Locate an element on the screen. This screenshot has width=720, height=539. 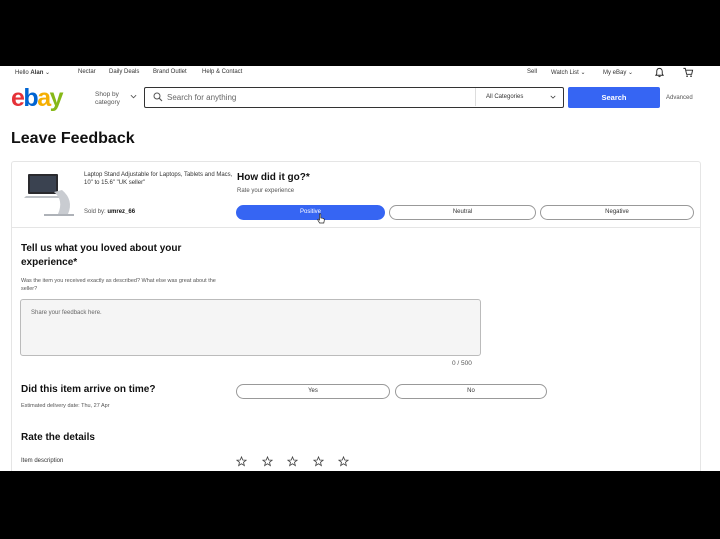
search-bar: Search for anything All Categories is located at coordinates (354, 97).